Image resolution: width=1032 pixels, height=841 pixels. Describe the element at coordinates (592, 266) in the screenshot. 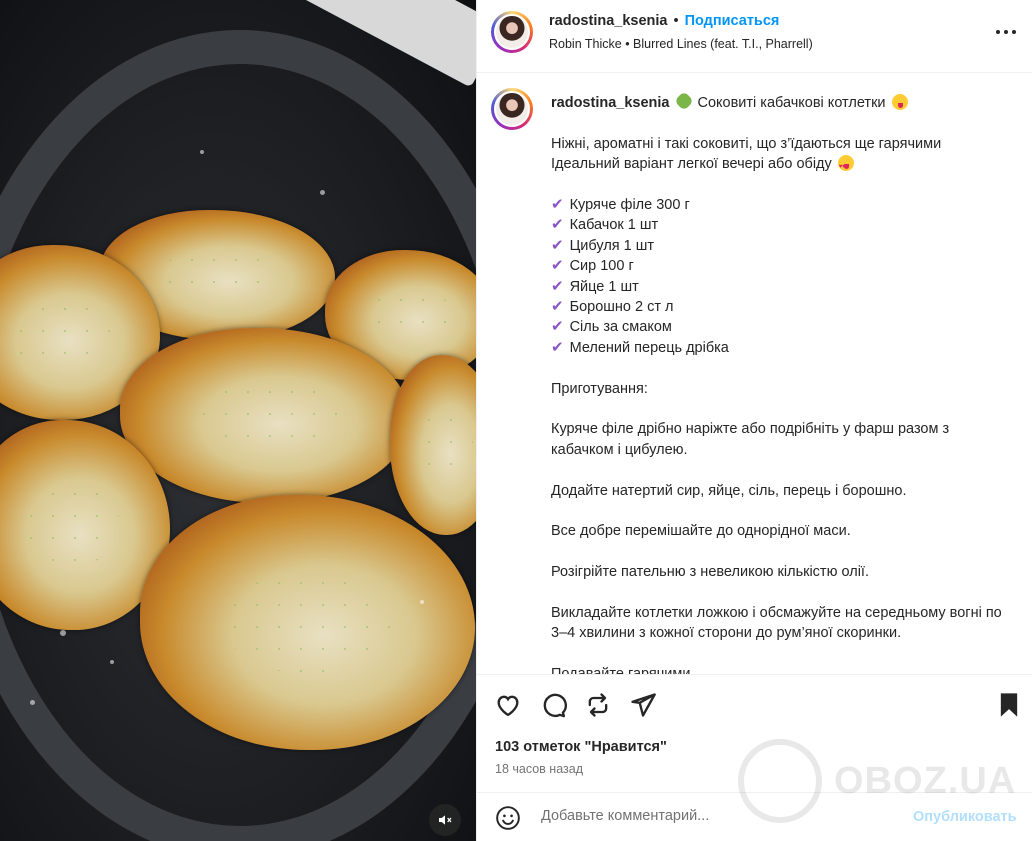

I see `ingredient-item: ✔ Сир 100 г` at that location.